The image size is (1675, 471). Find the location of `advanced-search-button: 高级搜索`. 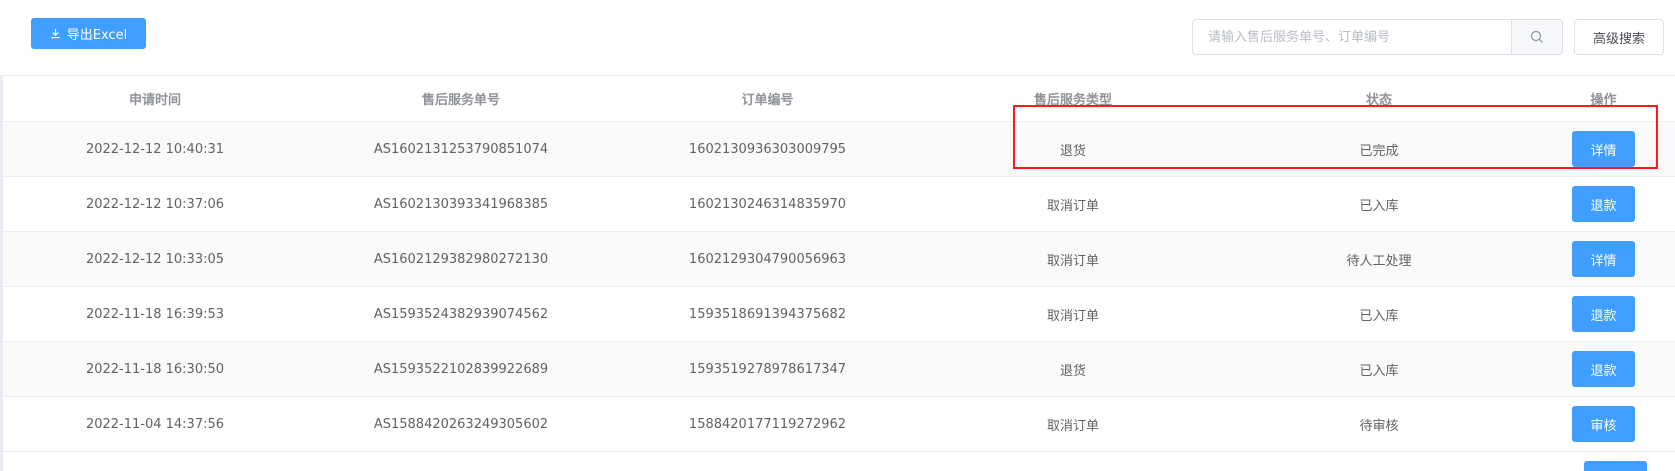

advanced-search-button: 高级搜索 is located at coordinates (1619, 37).